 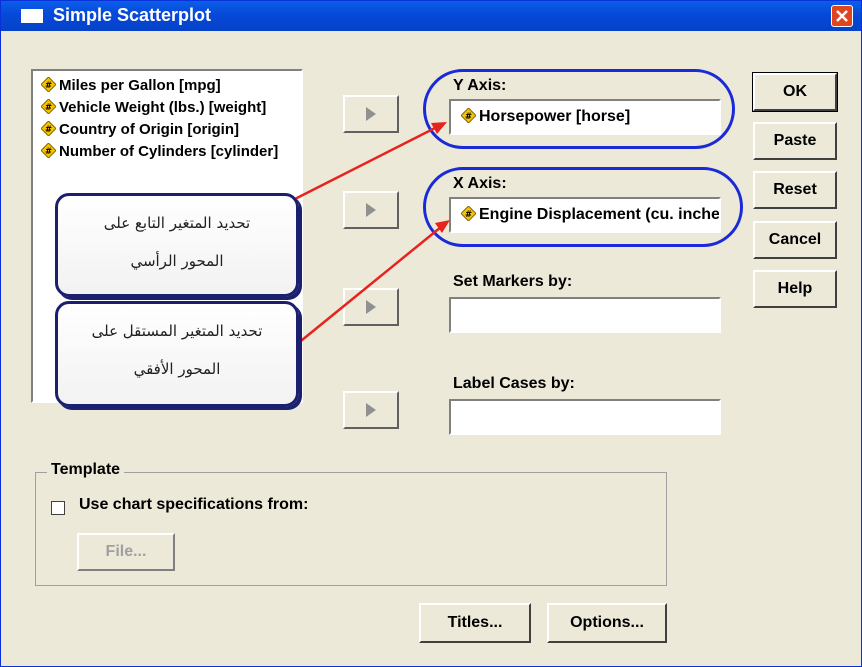 I want to click on dependent-variable-callout: تحديد المتغير التابع على المحور الرأسي, so click(x=177, y=245).